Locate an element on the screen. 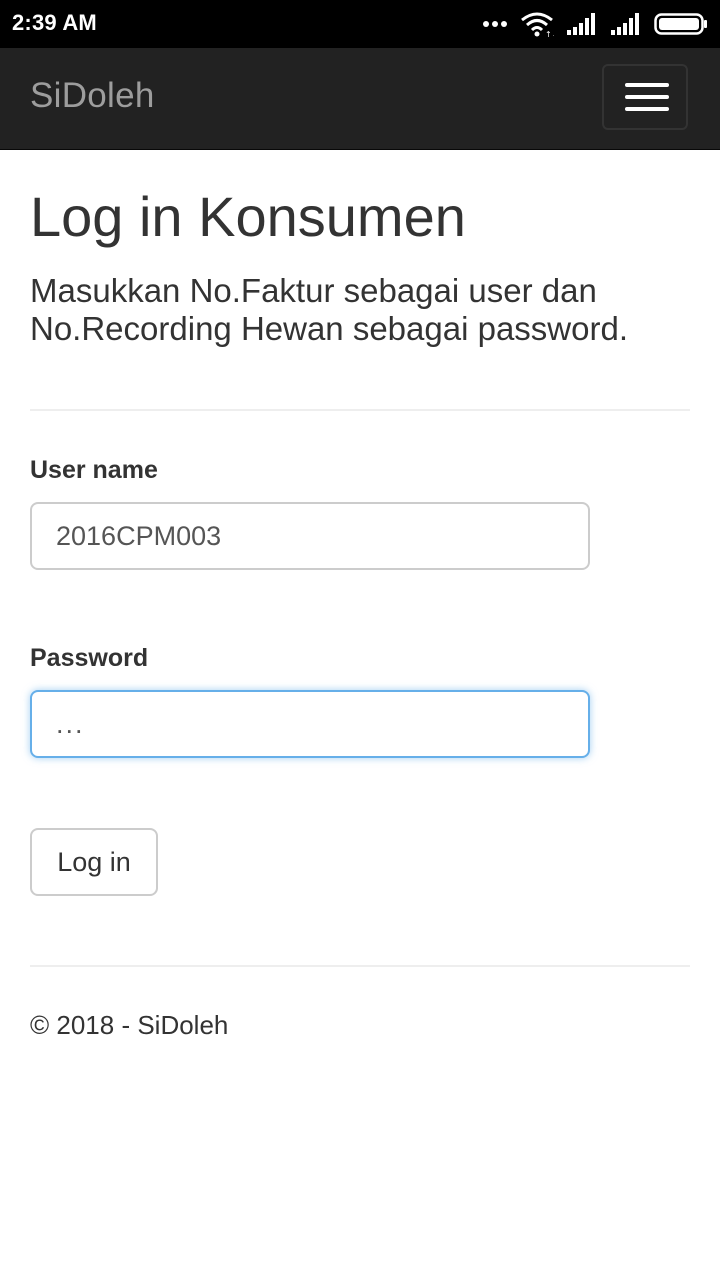  menu-toggle-button is located at coordinates (645, 97).